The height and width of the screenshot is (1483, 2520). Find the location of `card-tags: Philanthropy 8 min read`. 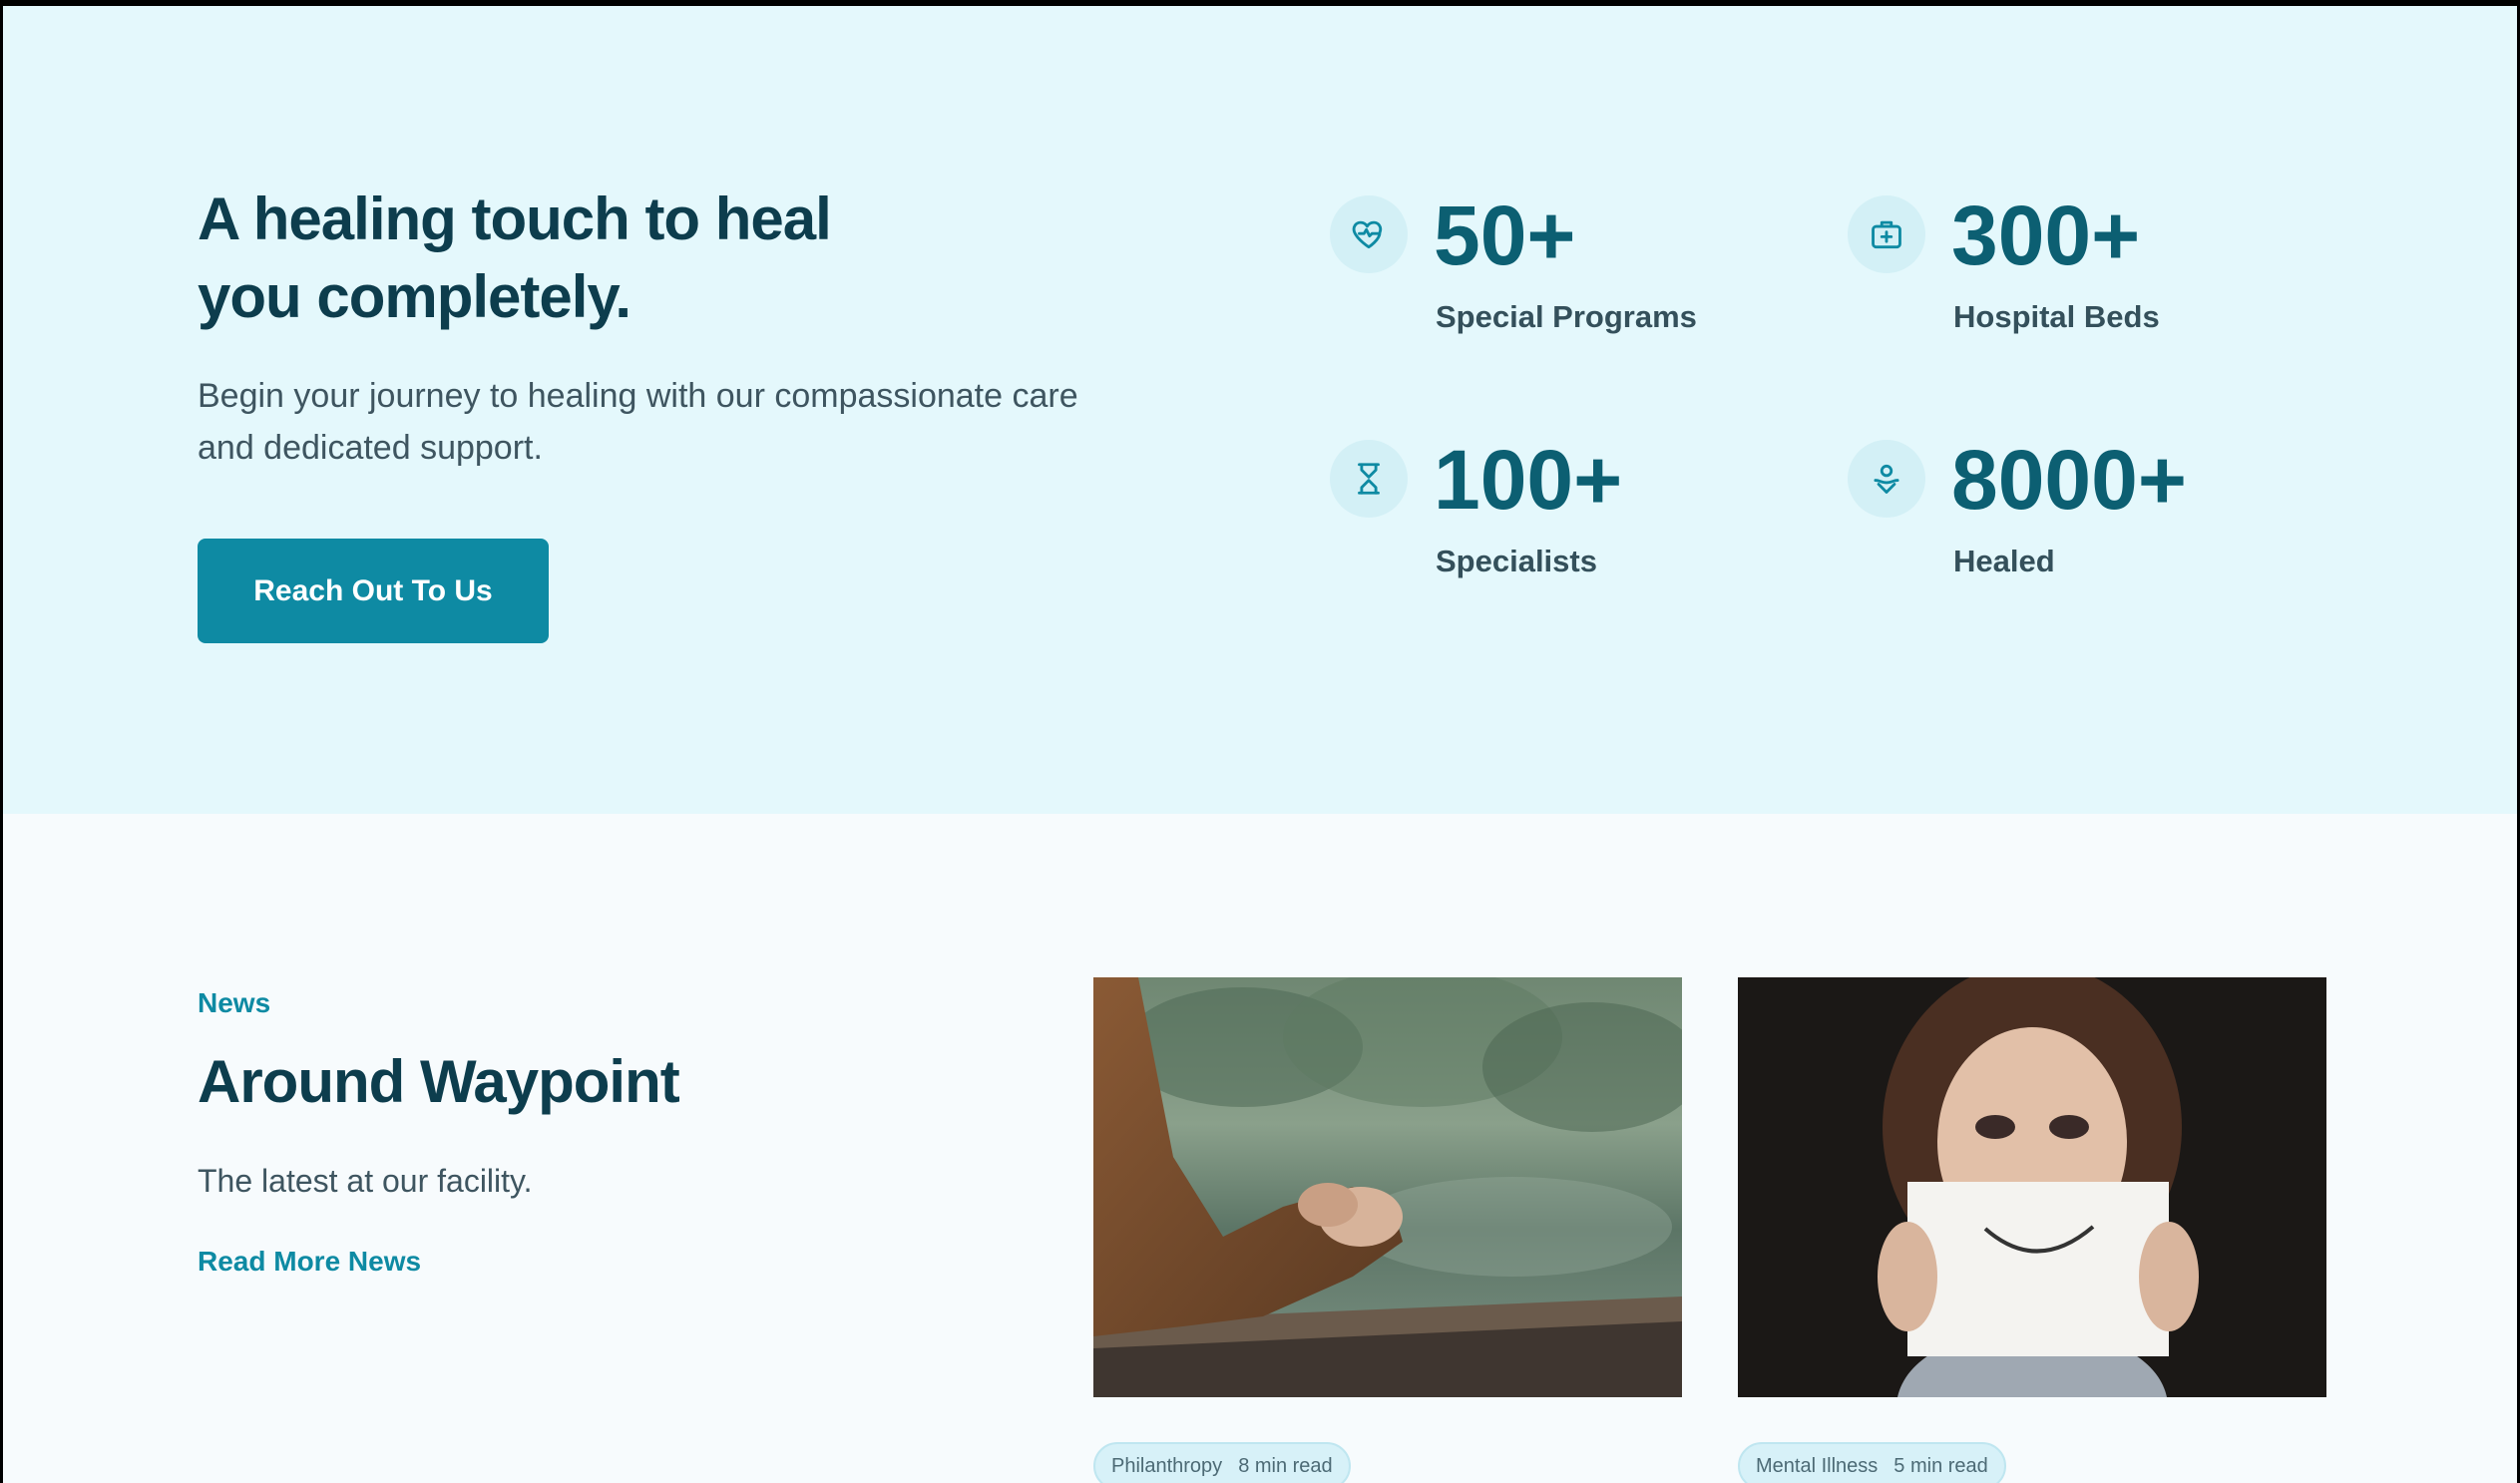

card-tags: Philanthropy 8 min read is located at coordinates (1222, 1462).